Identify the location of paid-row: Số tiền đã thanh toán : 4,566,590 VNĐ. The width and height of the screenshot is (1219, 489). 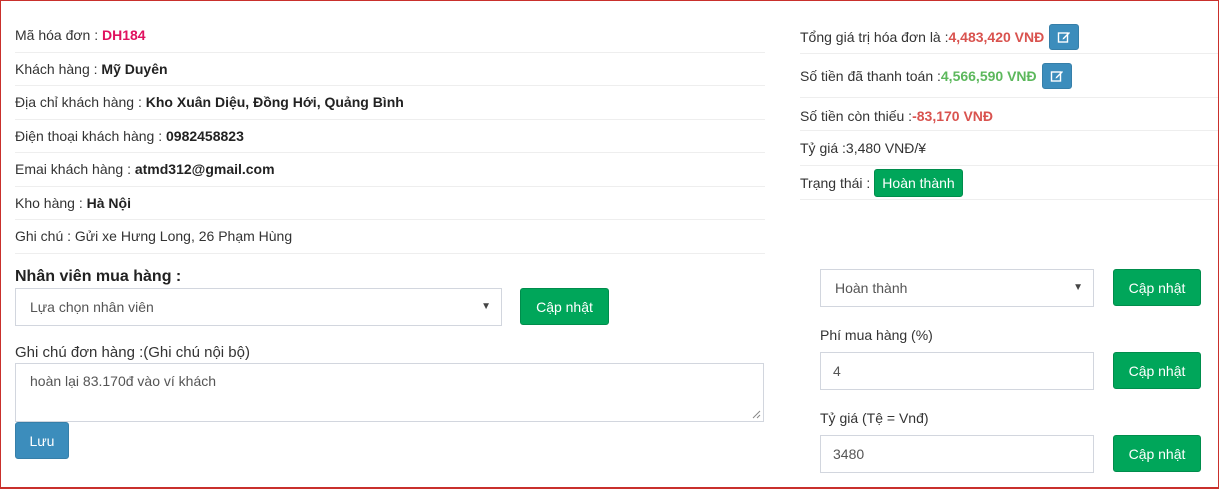
(1009, 76).